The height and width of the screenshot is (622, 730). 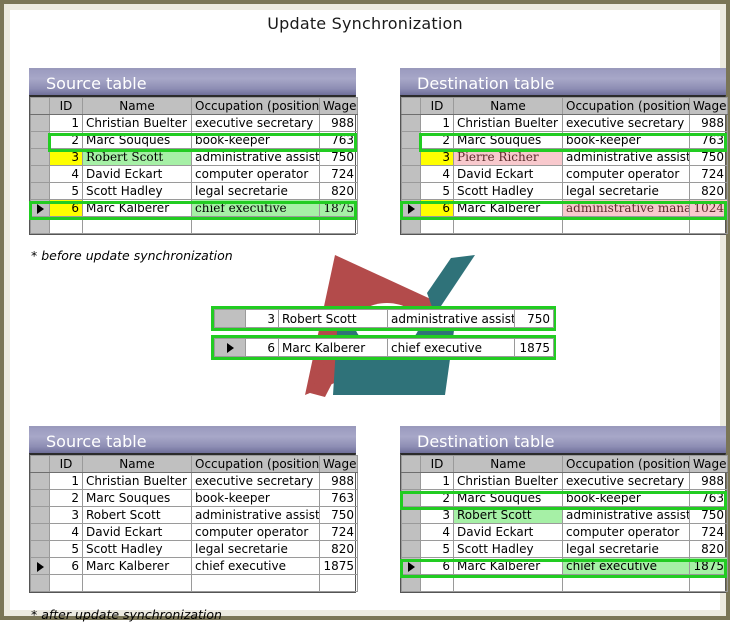 What do you see at coordinates (255, 157) in the screenshot?
I see `cell-occupation: administrative assistant` at bounding box center [255, 157].